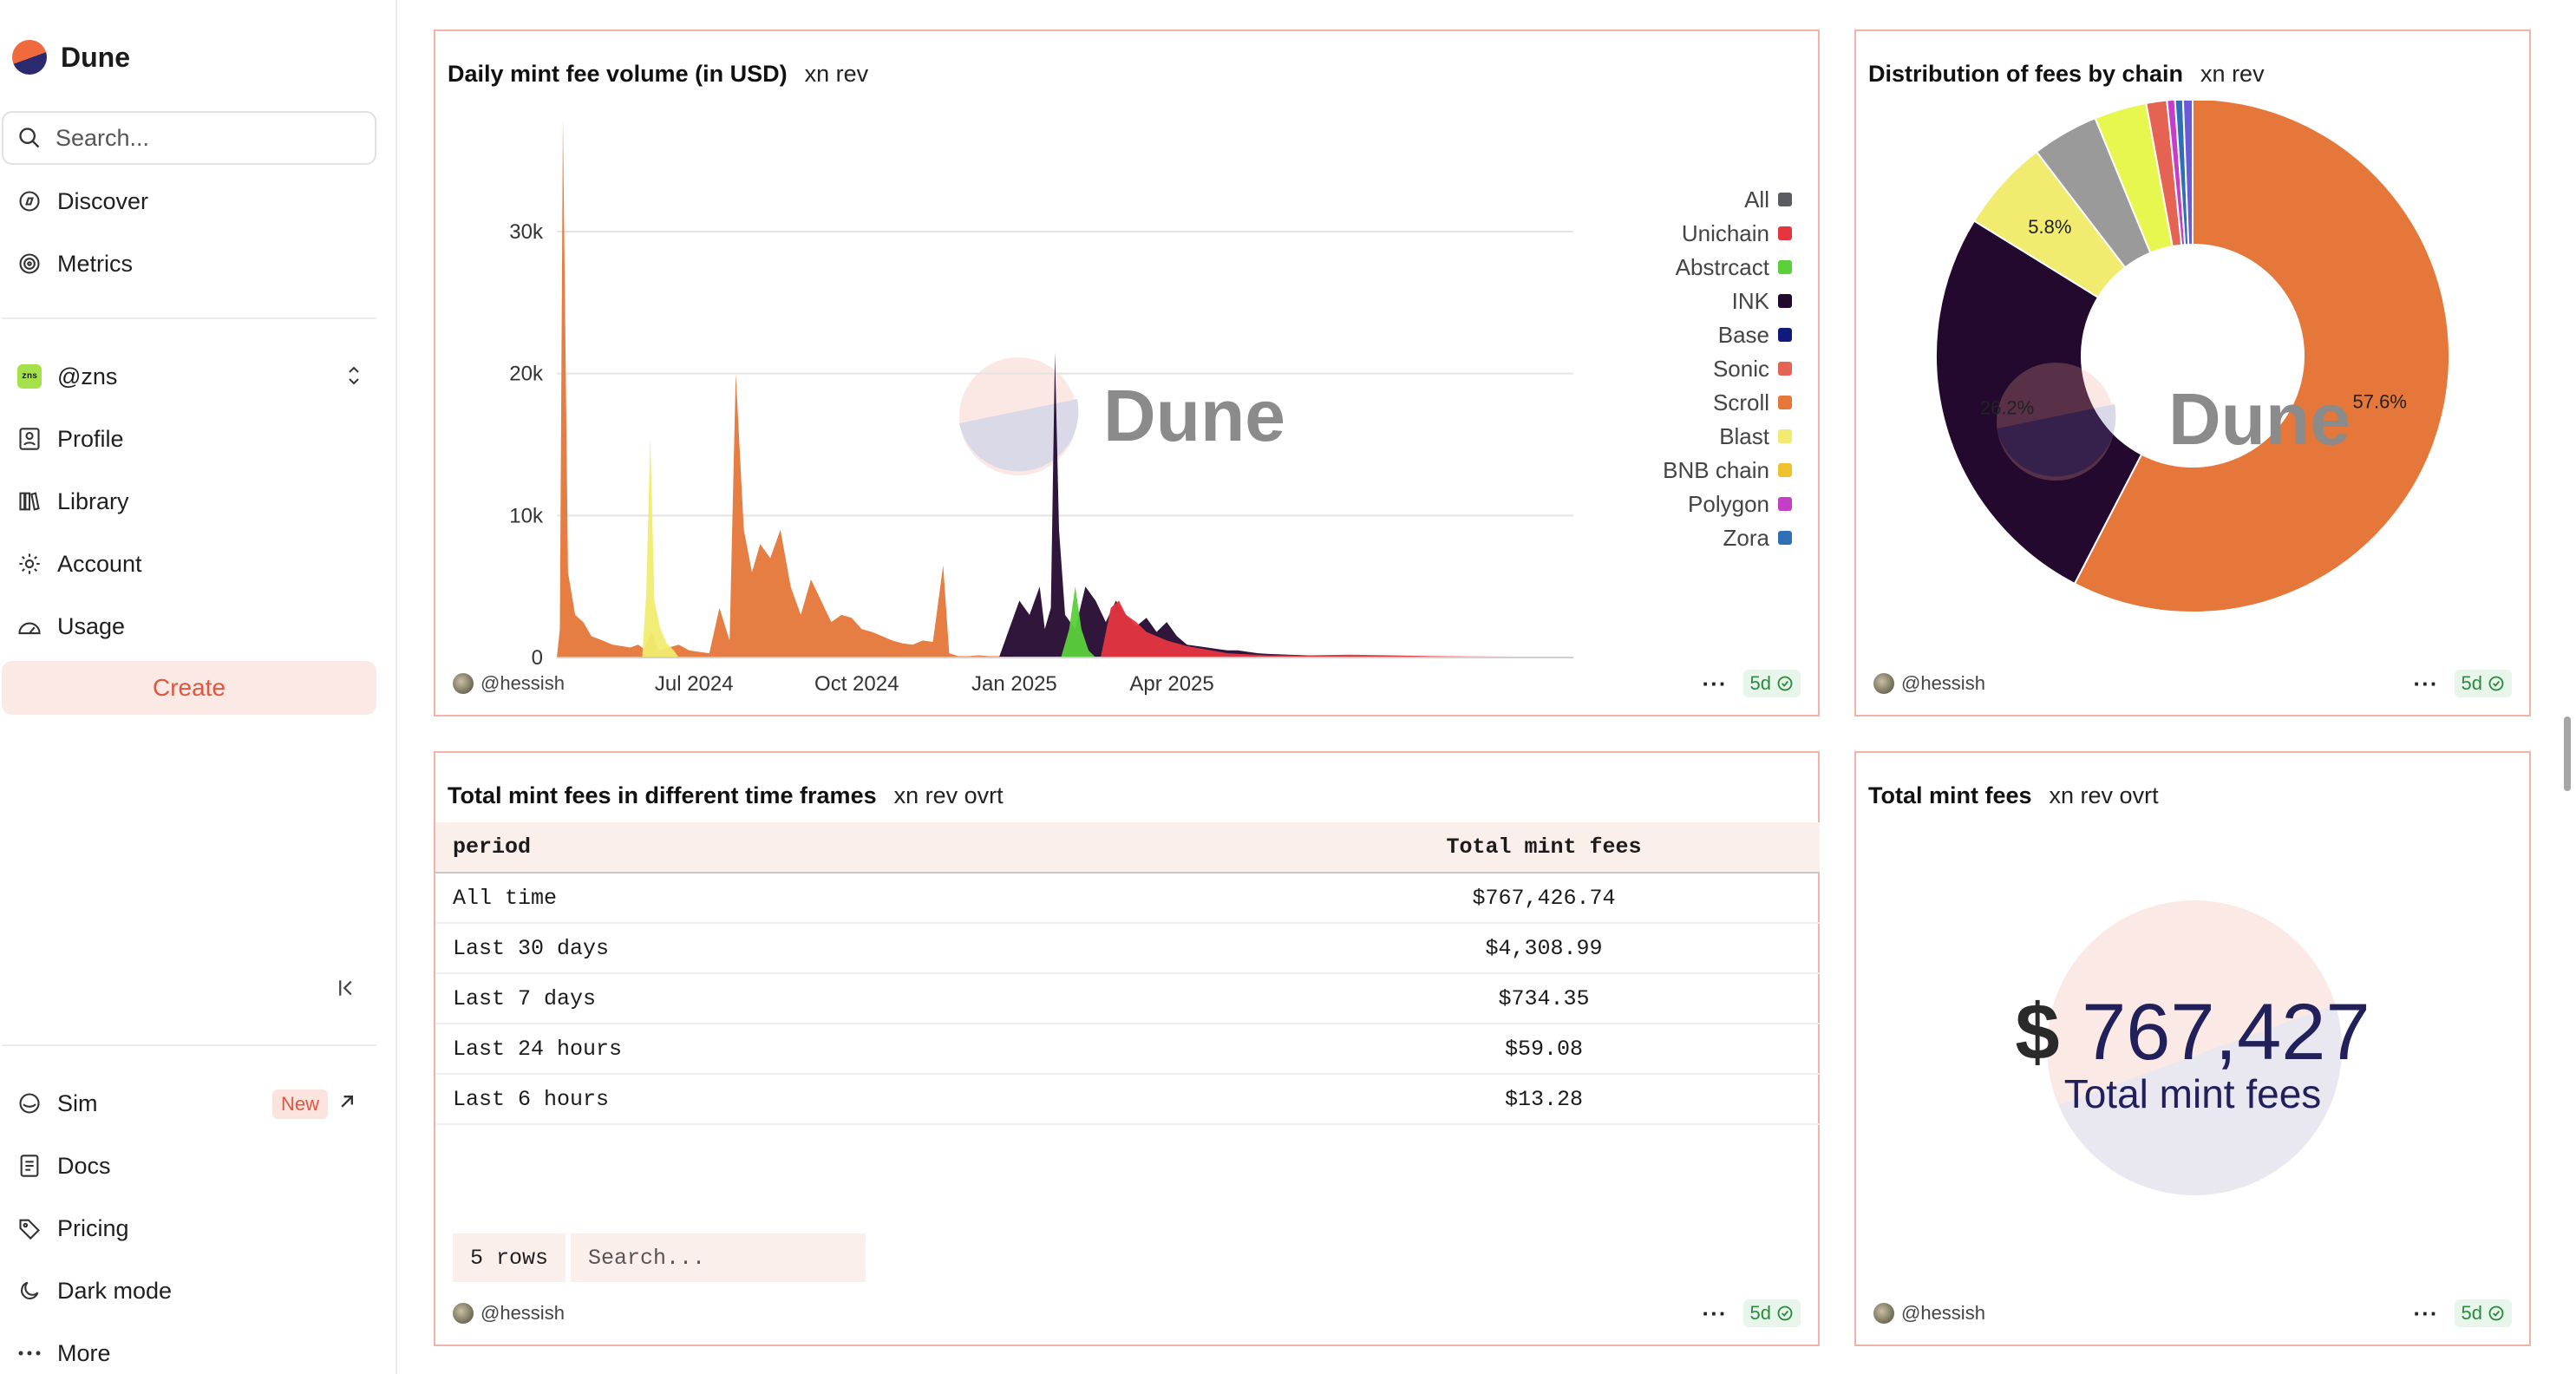 The image size is (2576, 1374). What do you see at coordinates (1544, 1049) in the screenshot?
I see `table-cell: $59.08` at bounding box center [1544, 1049].